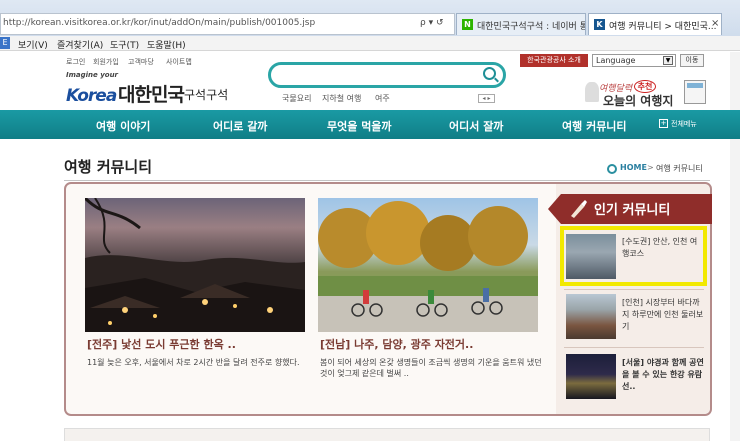 This screenshot has width=740, height=441. I want to click on nav-travel-story: 여행 이야기, so click(123, 126).